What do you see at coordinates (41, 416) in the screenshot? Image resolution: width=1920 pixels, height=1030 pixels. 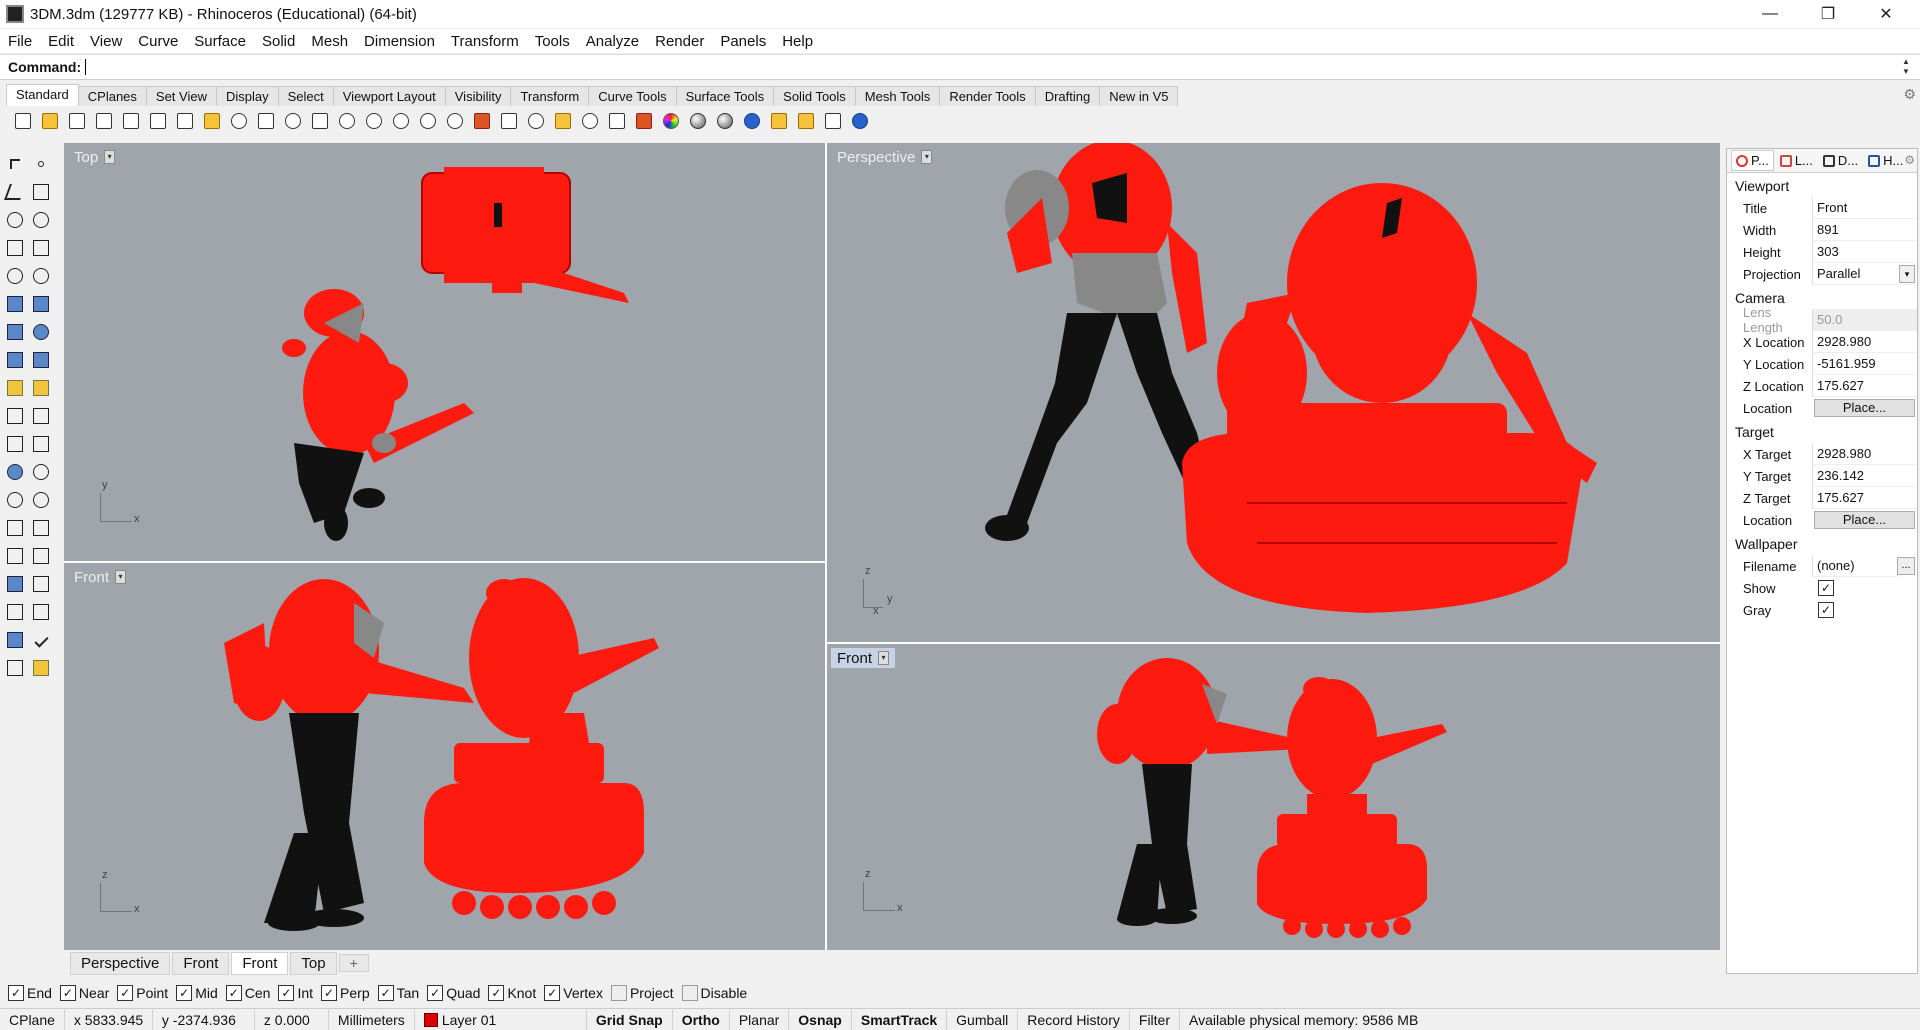 I see `hatch-icon` at bounding box center [41, 416].